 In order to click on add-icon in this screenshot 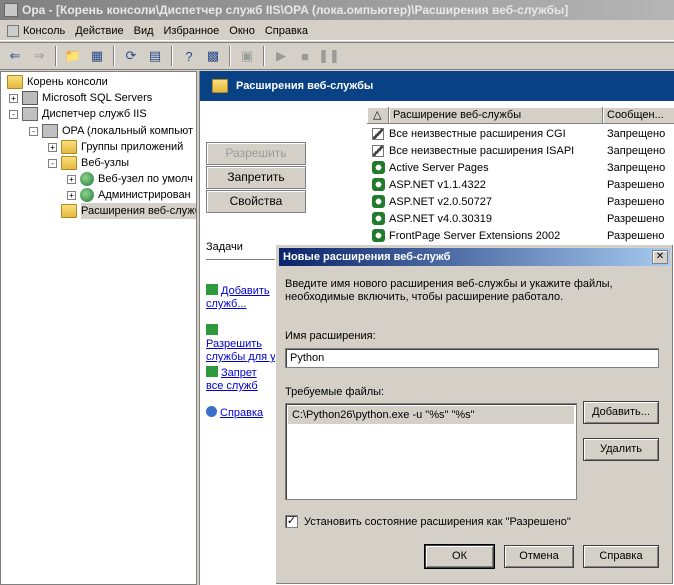, I will do `click(212, 289)`.